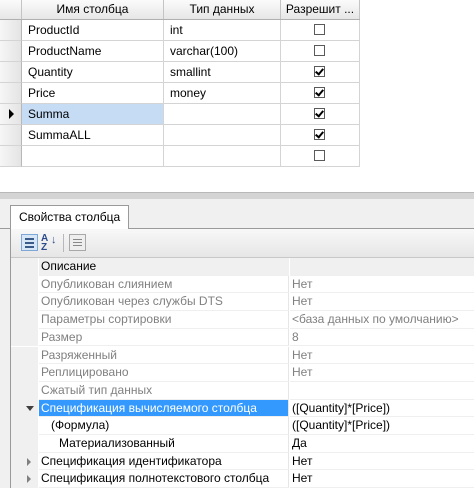  I want to click on alphabetical-glyph: A Z, so click(44, 243).